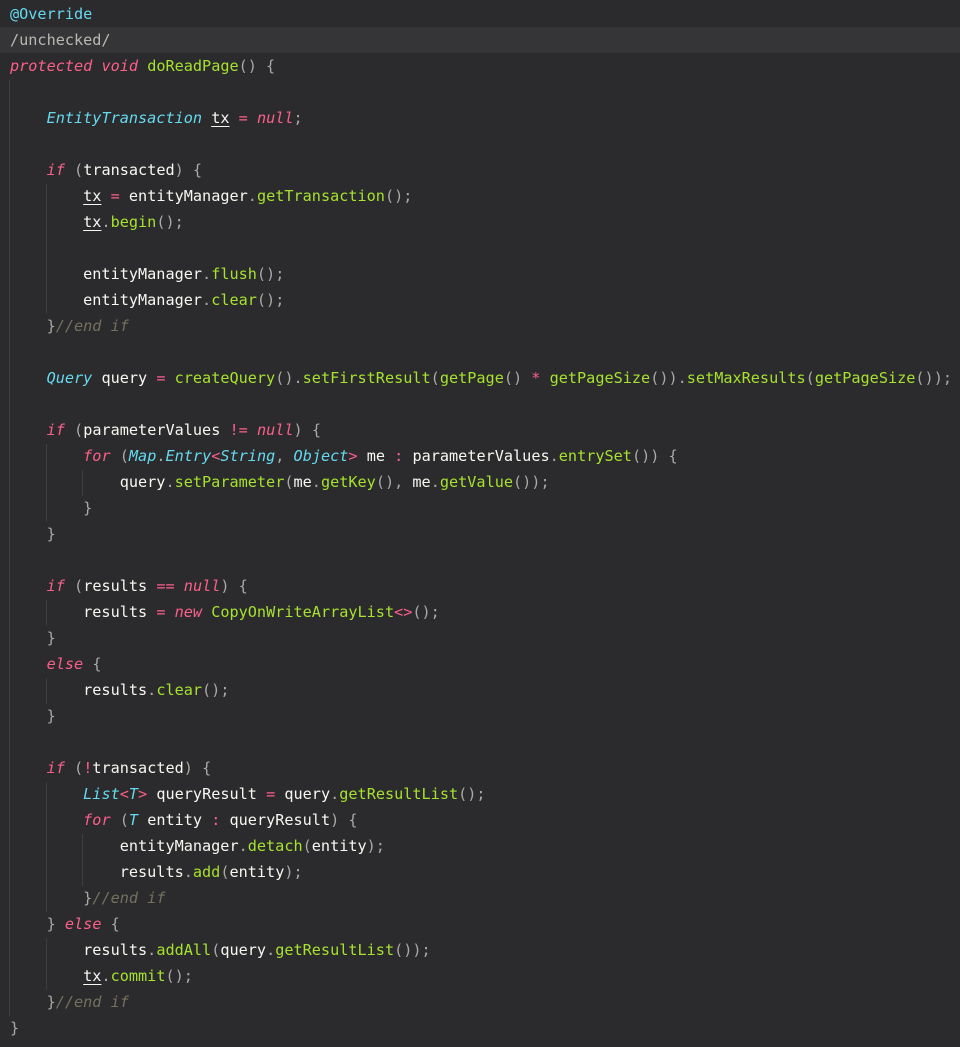 The width and height of the screenshot is (960, 1047). I want to click on code-line: results.clear();, so click(119, 690).